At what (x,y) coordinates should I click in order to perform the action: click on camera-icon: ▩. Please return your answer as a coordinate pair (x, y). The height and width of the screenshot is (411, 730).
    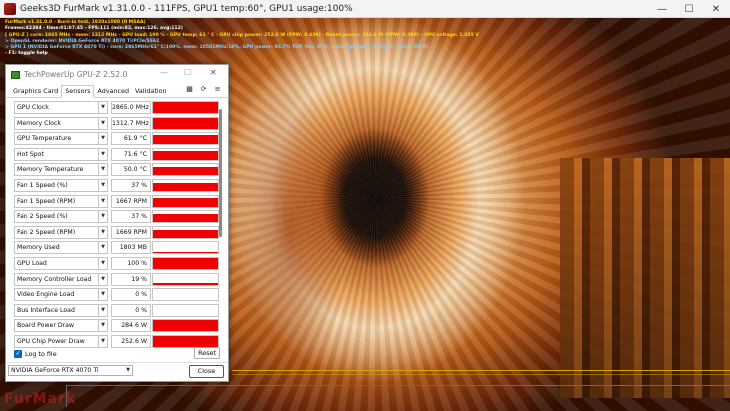
    Looking at the image, I should click on (189, 89).